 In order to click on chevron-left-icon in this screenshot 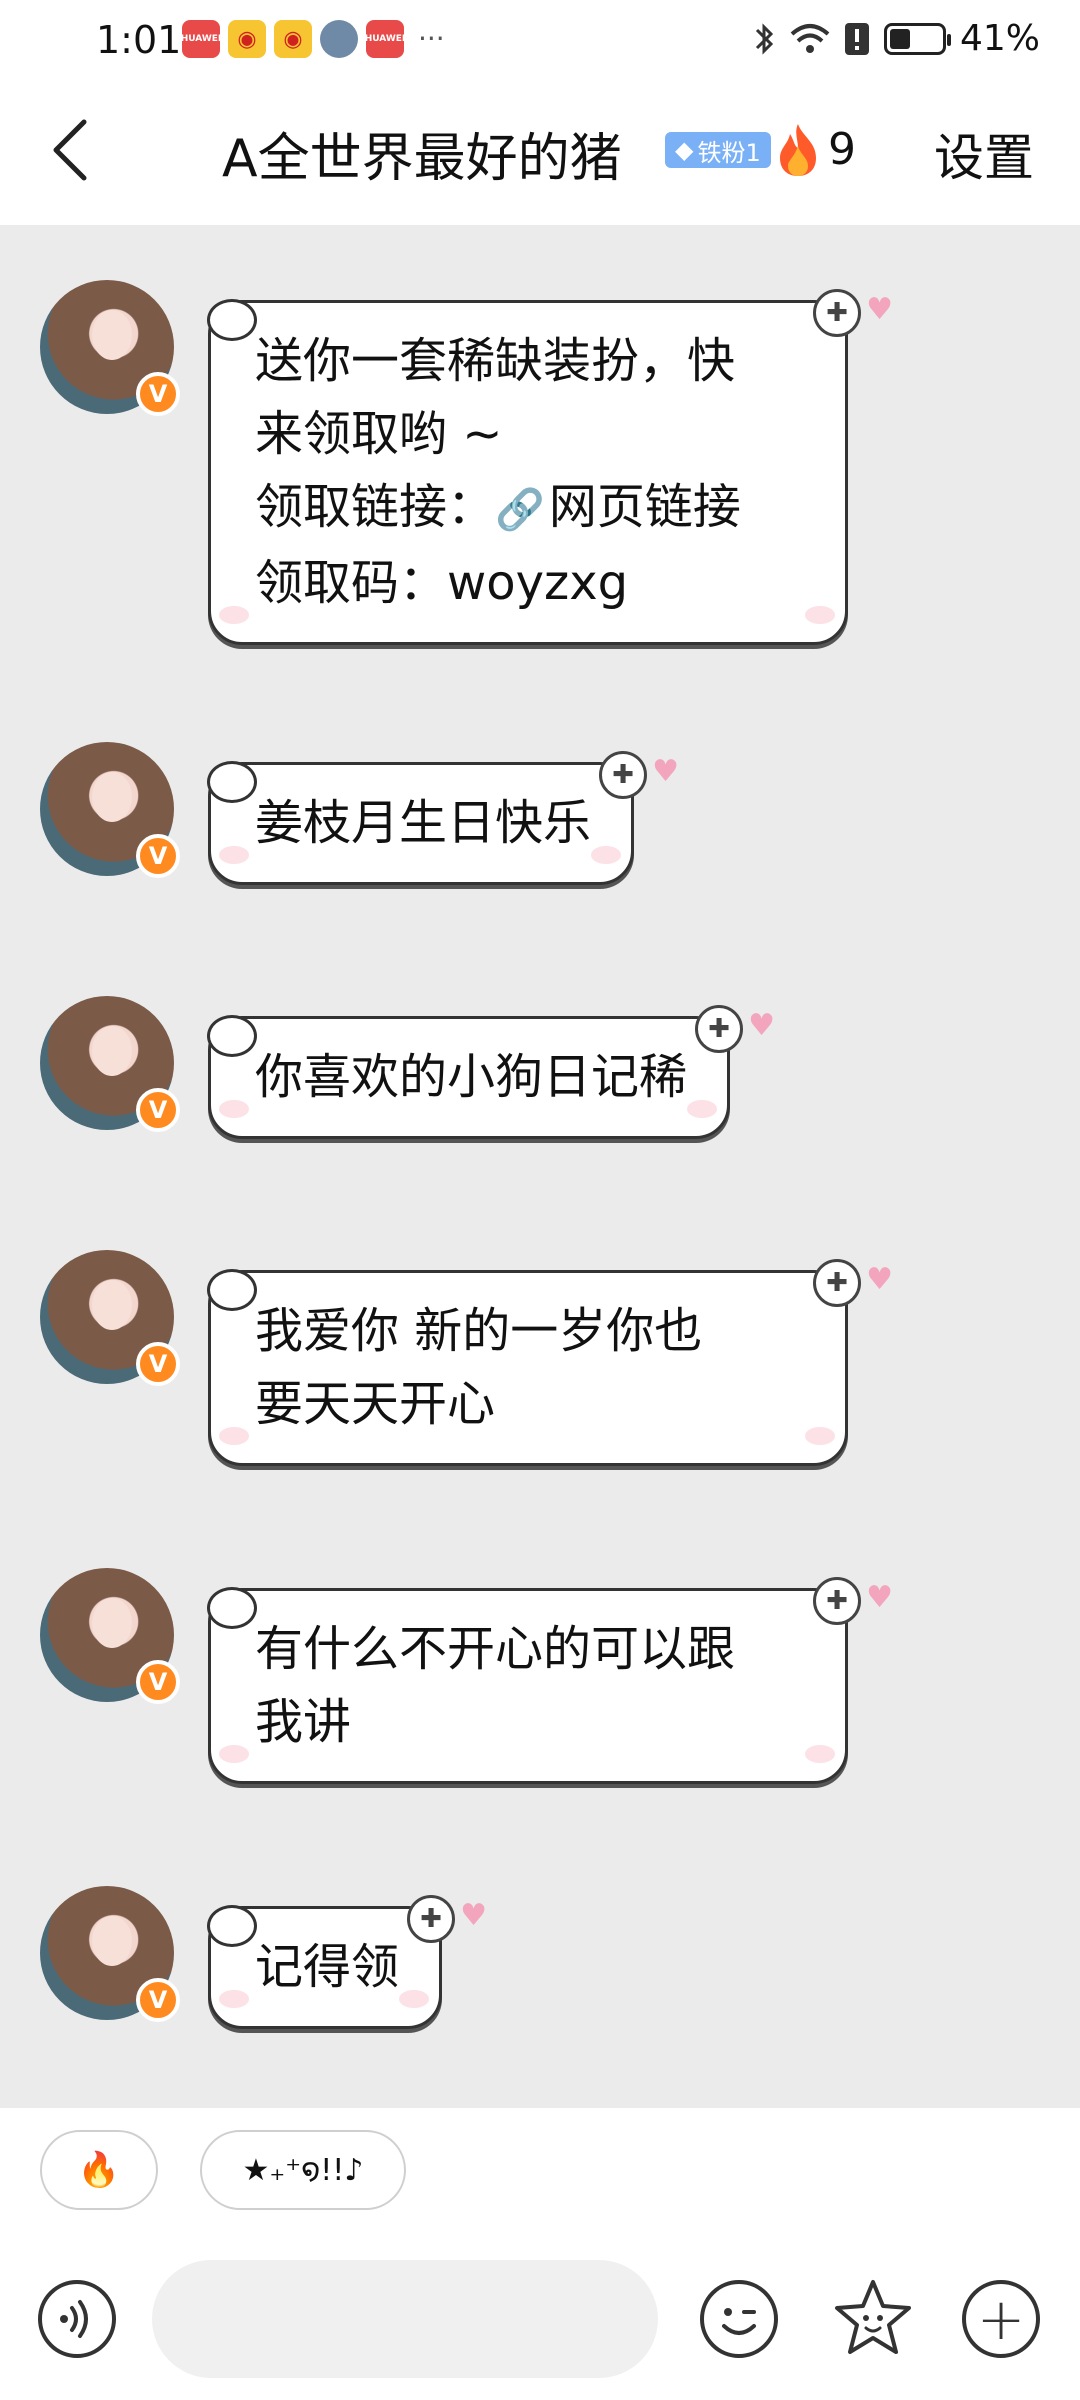, I will do `click(70, 150)`.